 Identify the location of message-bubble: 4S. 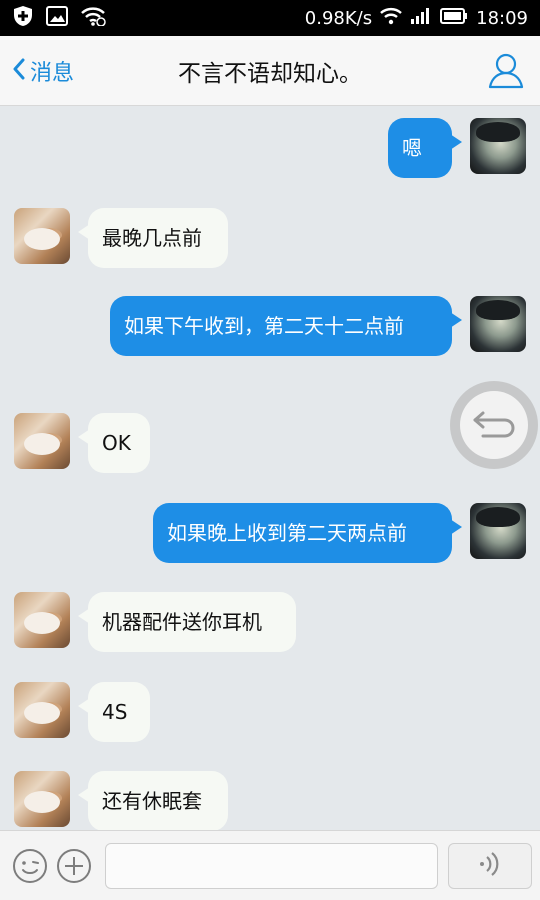
(114, 712).